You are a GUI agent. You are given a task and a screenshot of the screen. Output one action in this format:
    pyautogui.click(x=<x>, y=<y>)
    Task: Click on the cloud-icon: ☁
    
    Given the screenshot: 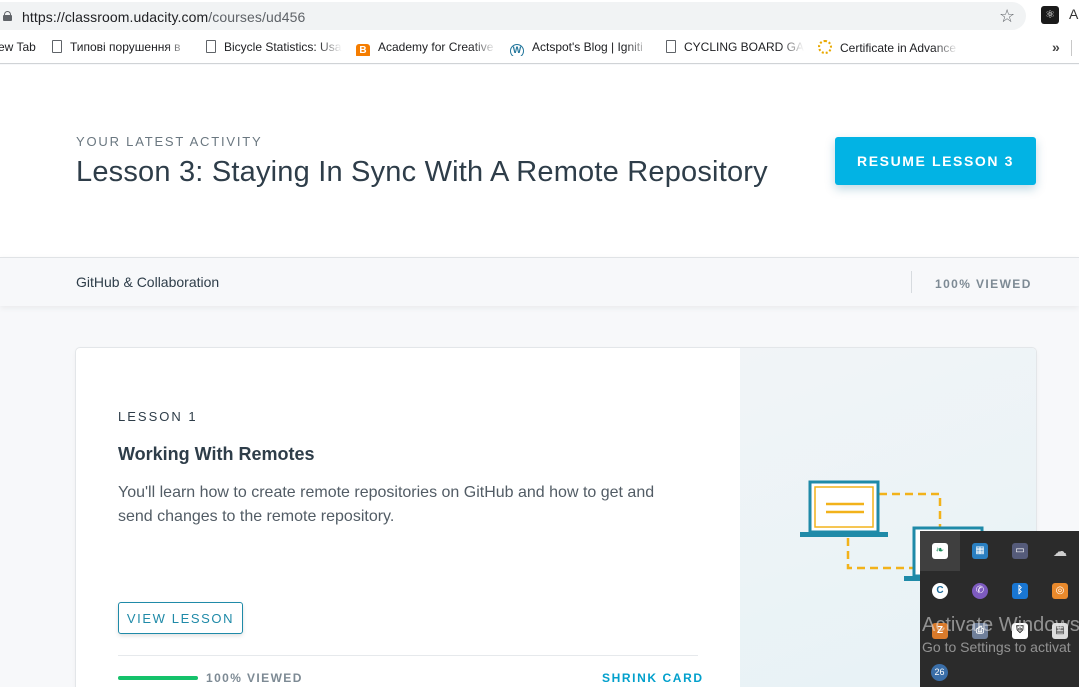 What is the action you would take?
    pyautogui.click(x=1060, y=551)
    